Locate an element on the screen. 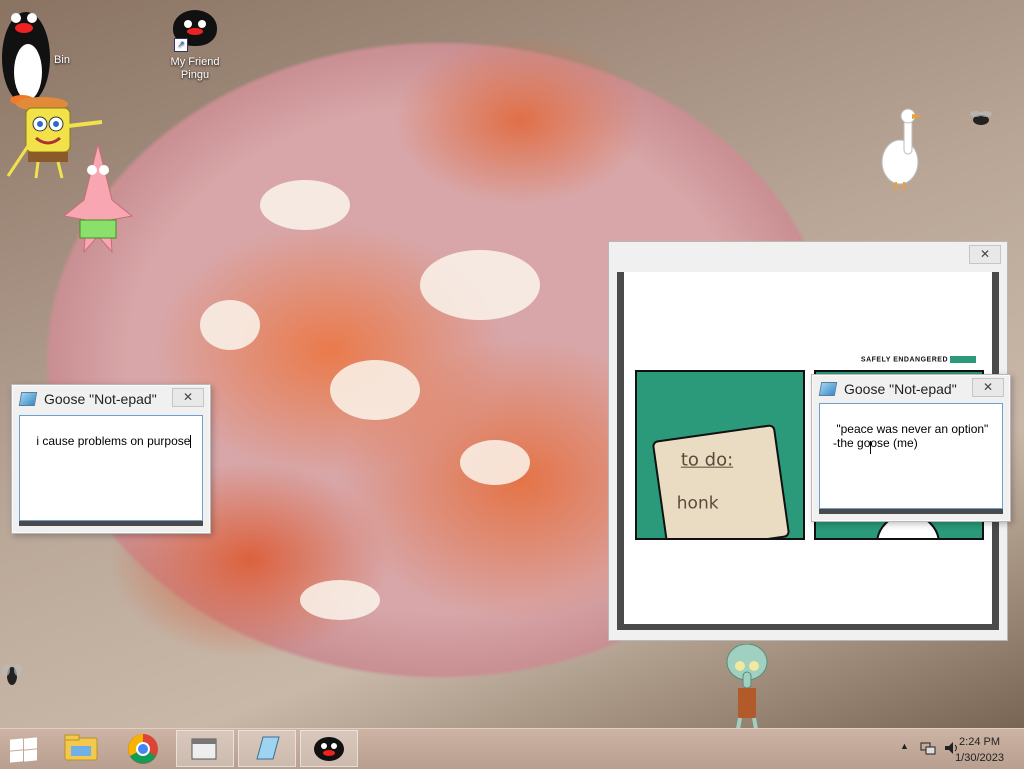  clock-date: 1/30/2023 is located at coordinates (979, 758).